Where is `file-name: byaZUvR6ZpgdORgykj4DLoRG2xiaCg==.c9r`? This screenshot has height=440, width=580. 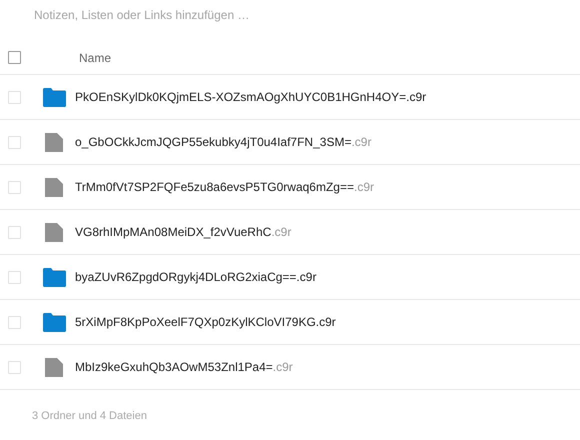
file-name: byaZUvR6ZpgdORgykj4DLoRG2xiaCg==.c9r is located at coordinates (195, 277).